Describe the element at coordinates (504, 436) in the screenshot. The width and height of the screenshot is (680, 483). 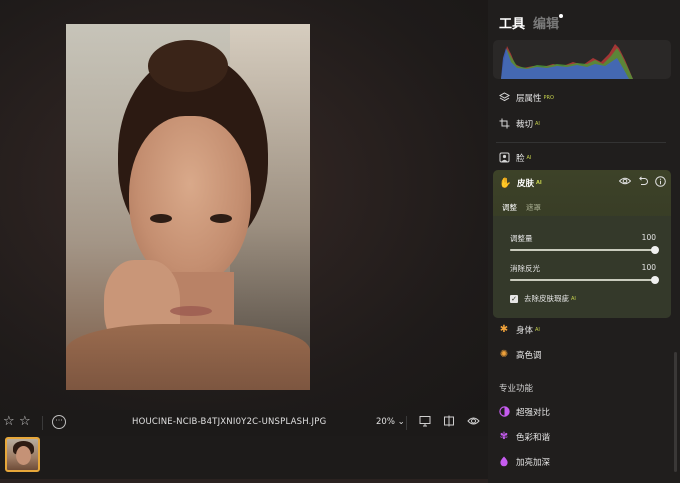
I see `color-harmony-icon: ✾` at that location.